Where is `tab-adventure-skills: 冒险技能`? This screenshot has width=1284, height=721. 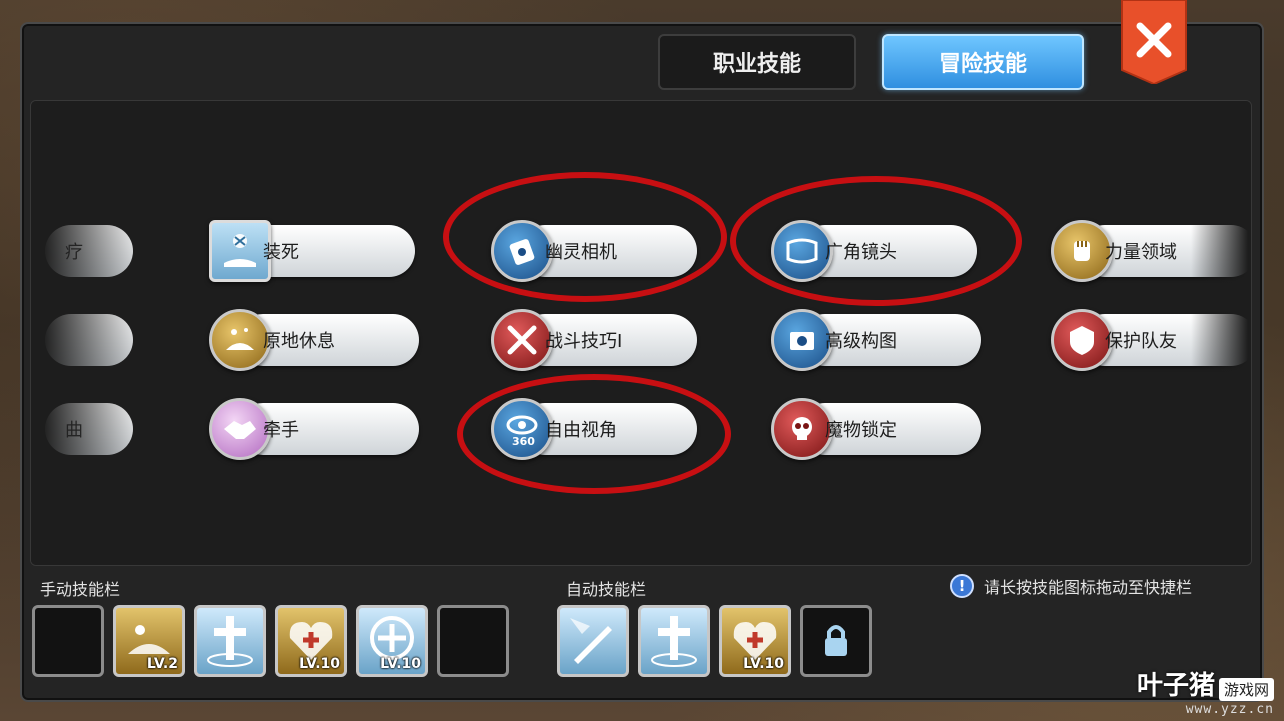 tab-adventure-skills: 冒险技能 is located at coordinates (983, 62).